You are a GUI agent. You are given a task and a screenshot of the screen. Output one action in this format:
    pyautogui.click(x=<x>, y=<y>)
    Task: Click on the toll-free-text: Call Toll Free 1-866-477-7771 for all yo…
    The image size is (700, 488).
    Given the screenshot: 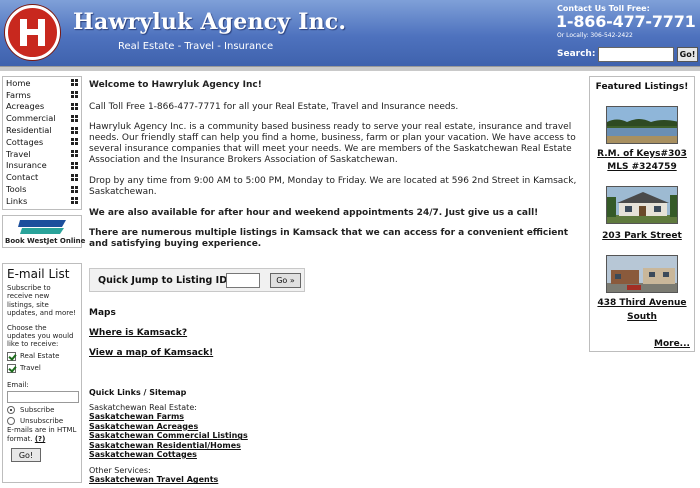 What is the action you would take?
    pyautogui.click(x=274, y=107)
    